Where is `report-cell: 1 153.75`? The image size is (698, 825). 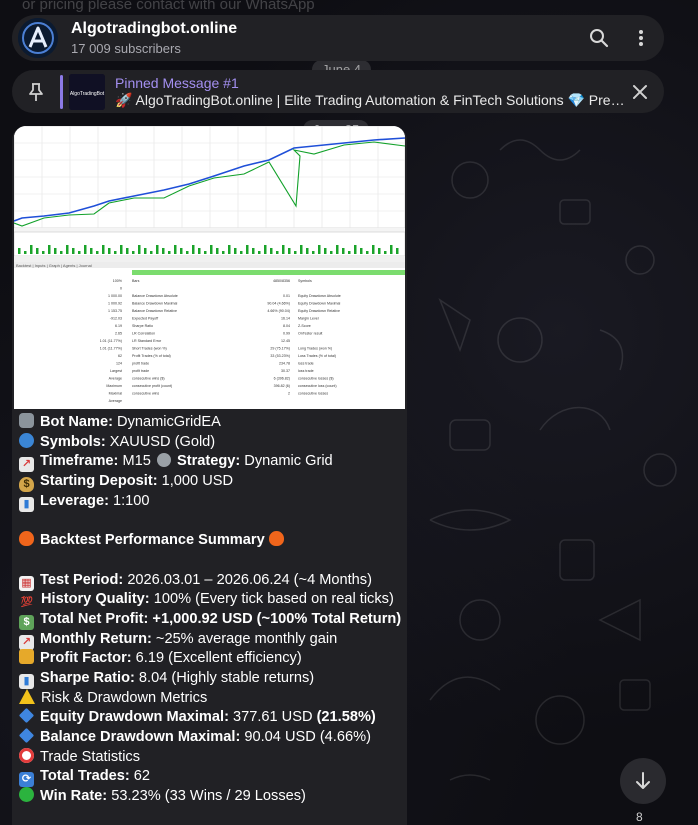
report-cell: 1 153.75 is located at coordinates (115, 311).